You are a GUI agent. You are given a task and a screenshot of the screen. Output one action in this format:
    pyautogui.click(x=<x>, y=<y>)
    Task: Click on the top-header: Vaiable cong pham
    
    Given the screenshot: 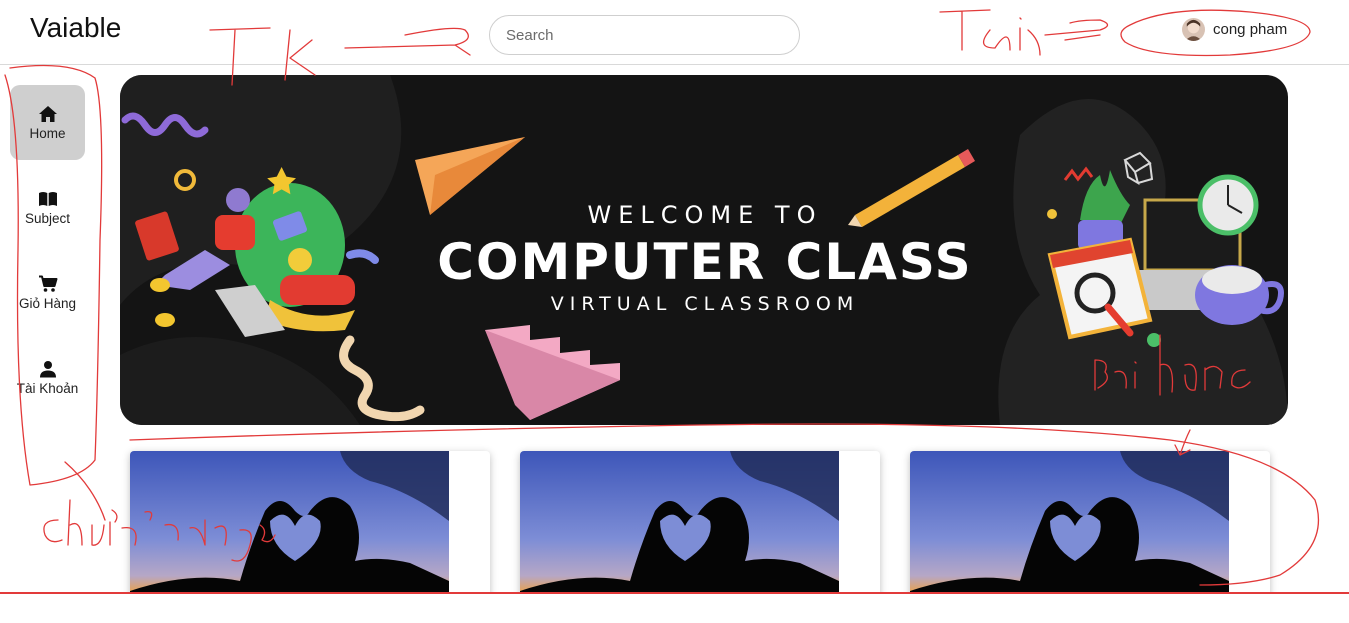 What is the action you would take?
    pyautogui.click(x=674, y=32)
    